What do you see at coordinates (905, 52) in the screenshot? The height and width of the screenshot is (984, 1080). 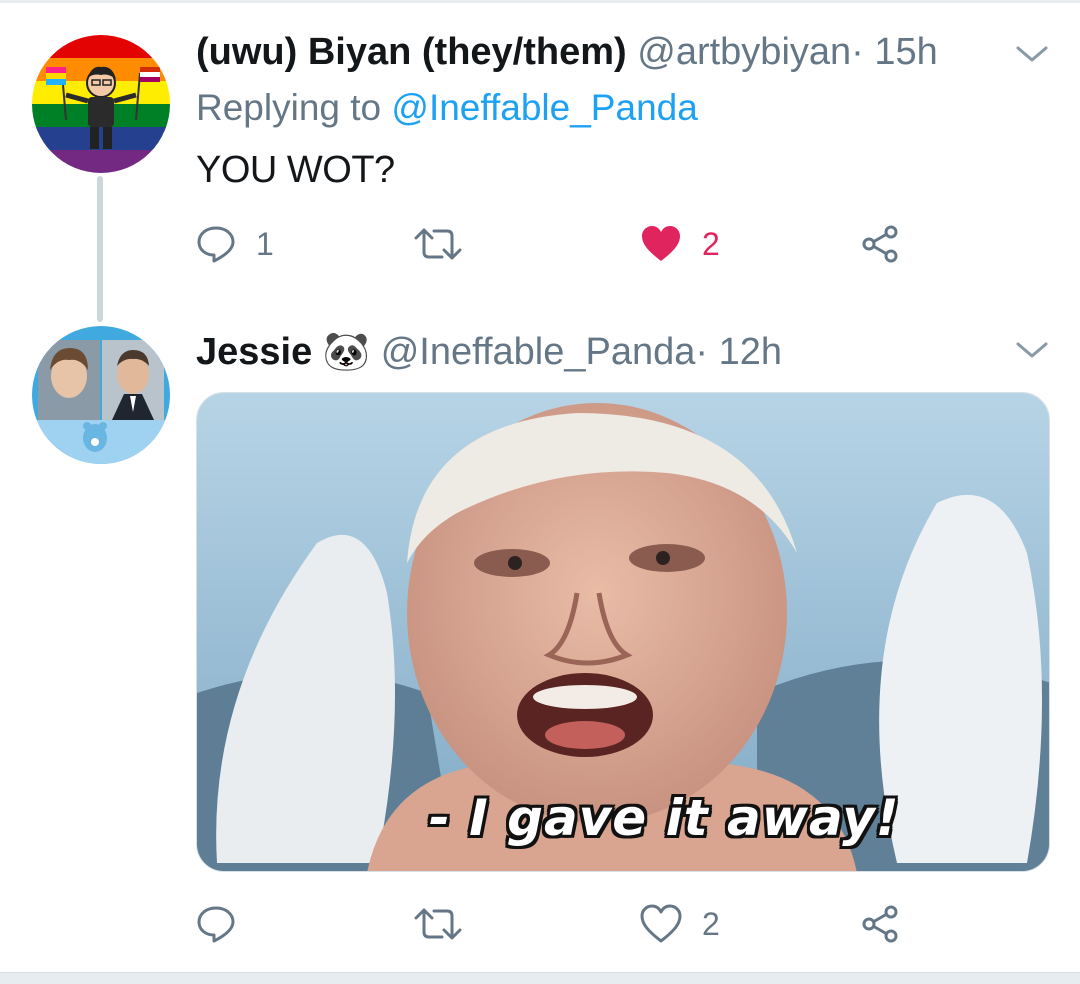 I see `tweet-timestamp: 15h` at bounding box center [905, 52].